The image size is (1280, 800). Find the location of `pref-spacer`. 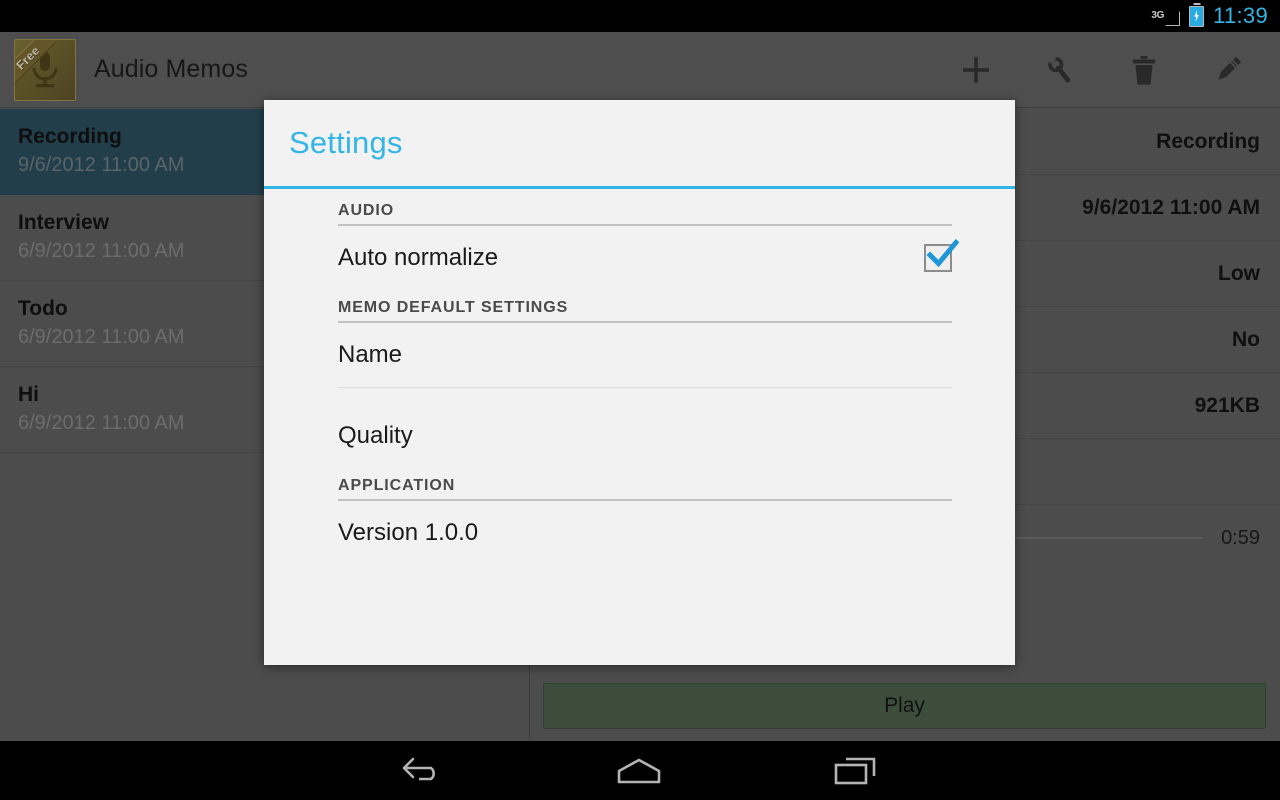

pref-spacer is located at coordinates (639, 396).